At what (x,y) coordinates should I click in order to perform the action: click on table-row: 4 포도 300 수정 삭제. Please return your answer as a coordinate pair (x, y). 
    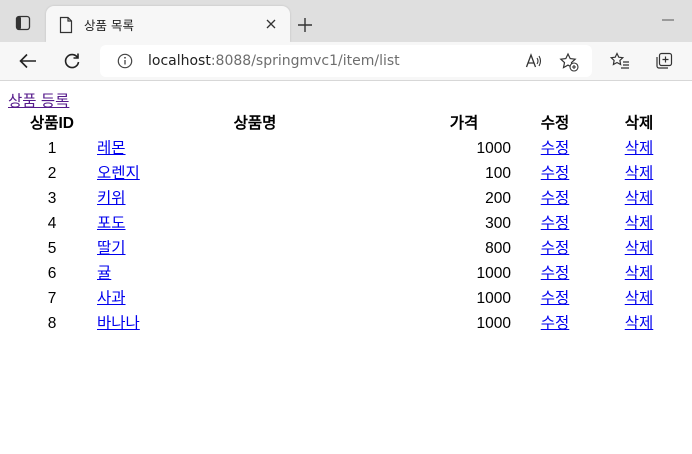
    Looking at the image, I should click on (345, 223).